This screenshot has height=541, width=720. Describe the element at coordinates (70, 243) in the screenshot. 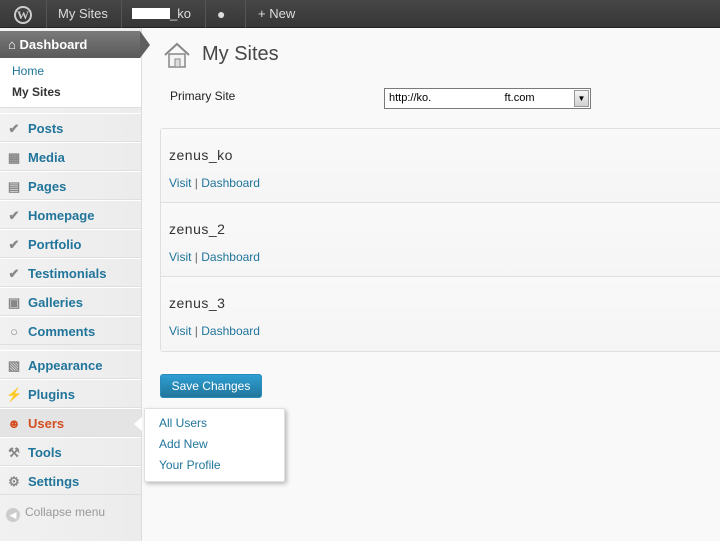

I see `sidebar-item-portfolio: ✔ Portfolio` at that location.